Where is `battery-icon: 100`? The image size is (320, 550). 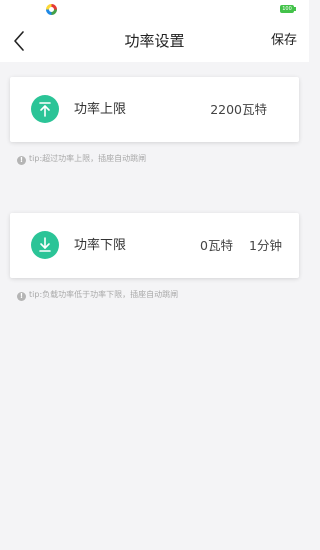 battery-icon: 100 is located at coordinates (288, 9).